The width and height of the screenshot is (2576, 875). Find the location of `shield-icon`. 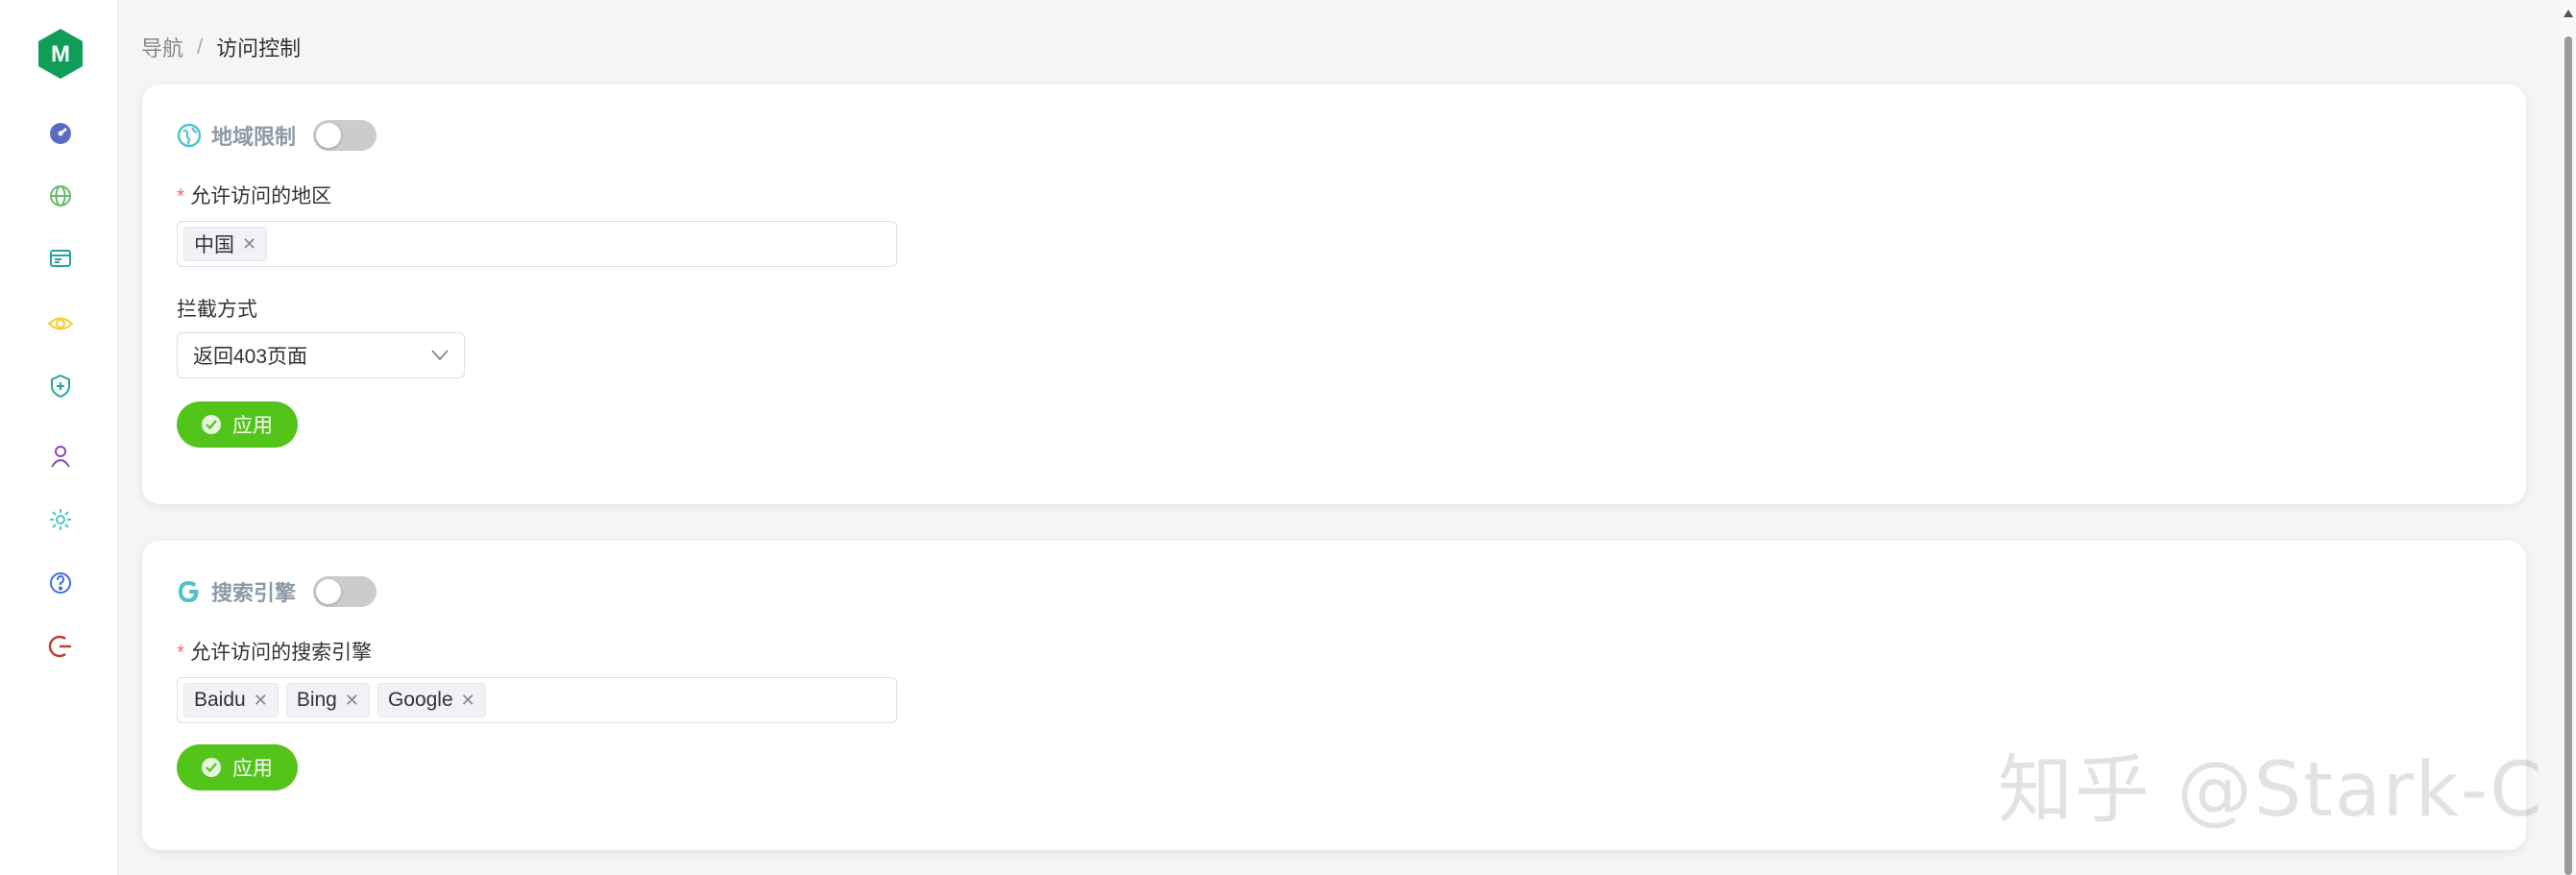

shield-icon is located at coordinates (60, 386).